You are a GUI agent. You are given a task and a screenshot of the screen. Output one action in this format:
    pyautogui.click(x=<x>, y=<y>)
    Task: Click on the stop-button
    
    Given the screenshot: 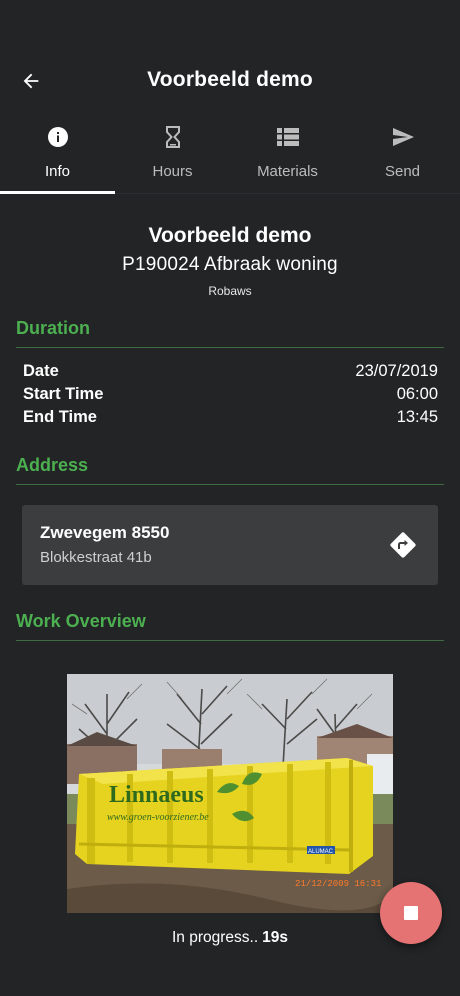 What is the action you would take?
    pyautogui.click(x=411, y=913)
    